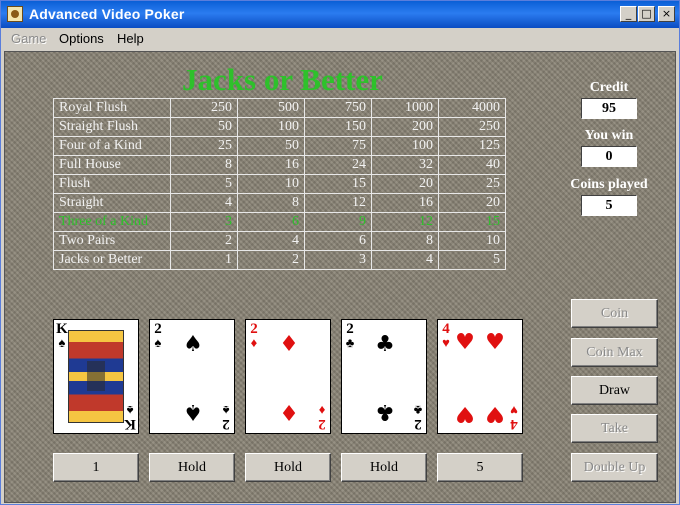 The image size is (680, 505). I want to click on menu-help: Help, so click(130, 38).